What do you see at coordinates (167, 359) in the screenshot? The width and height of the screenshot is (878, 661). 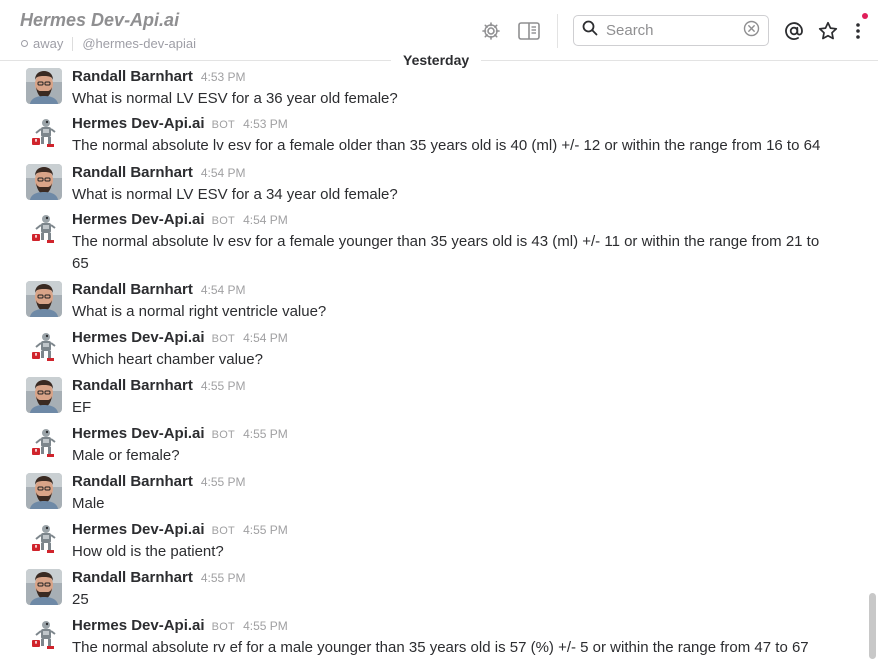 I see `message-text: Which heart chamber value?` at bounding box center [167, 359].